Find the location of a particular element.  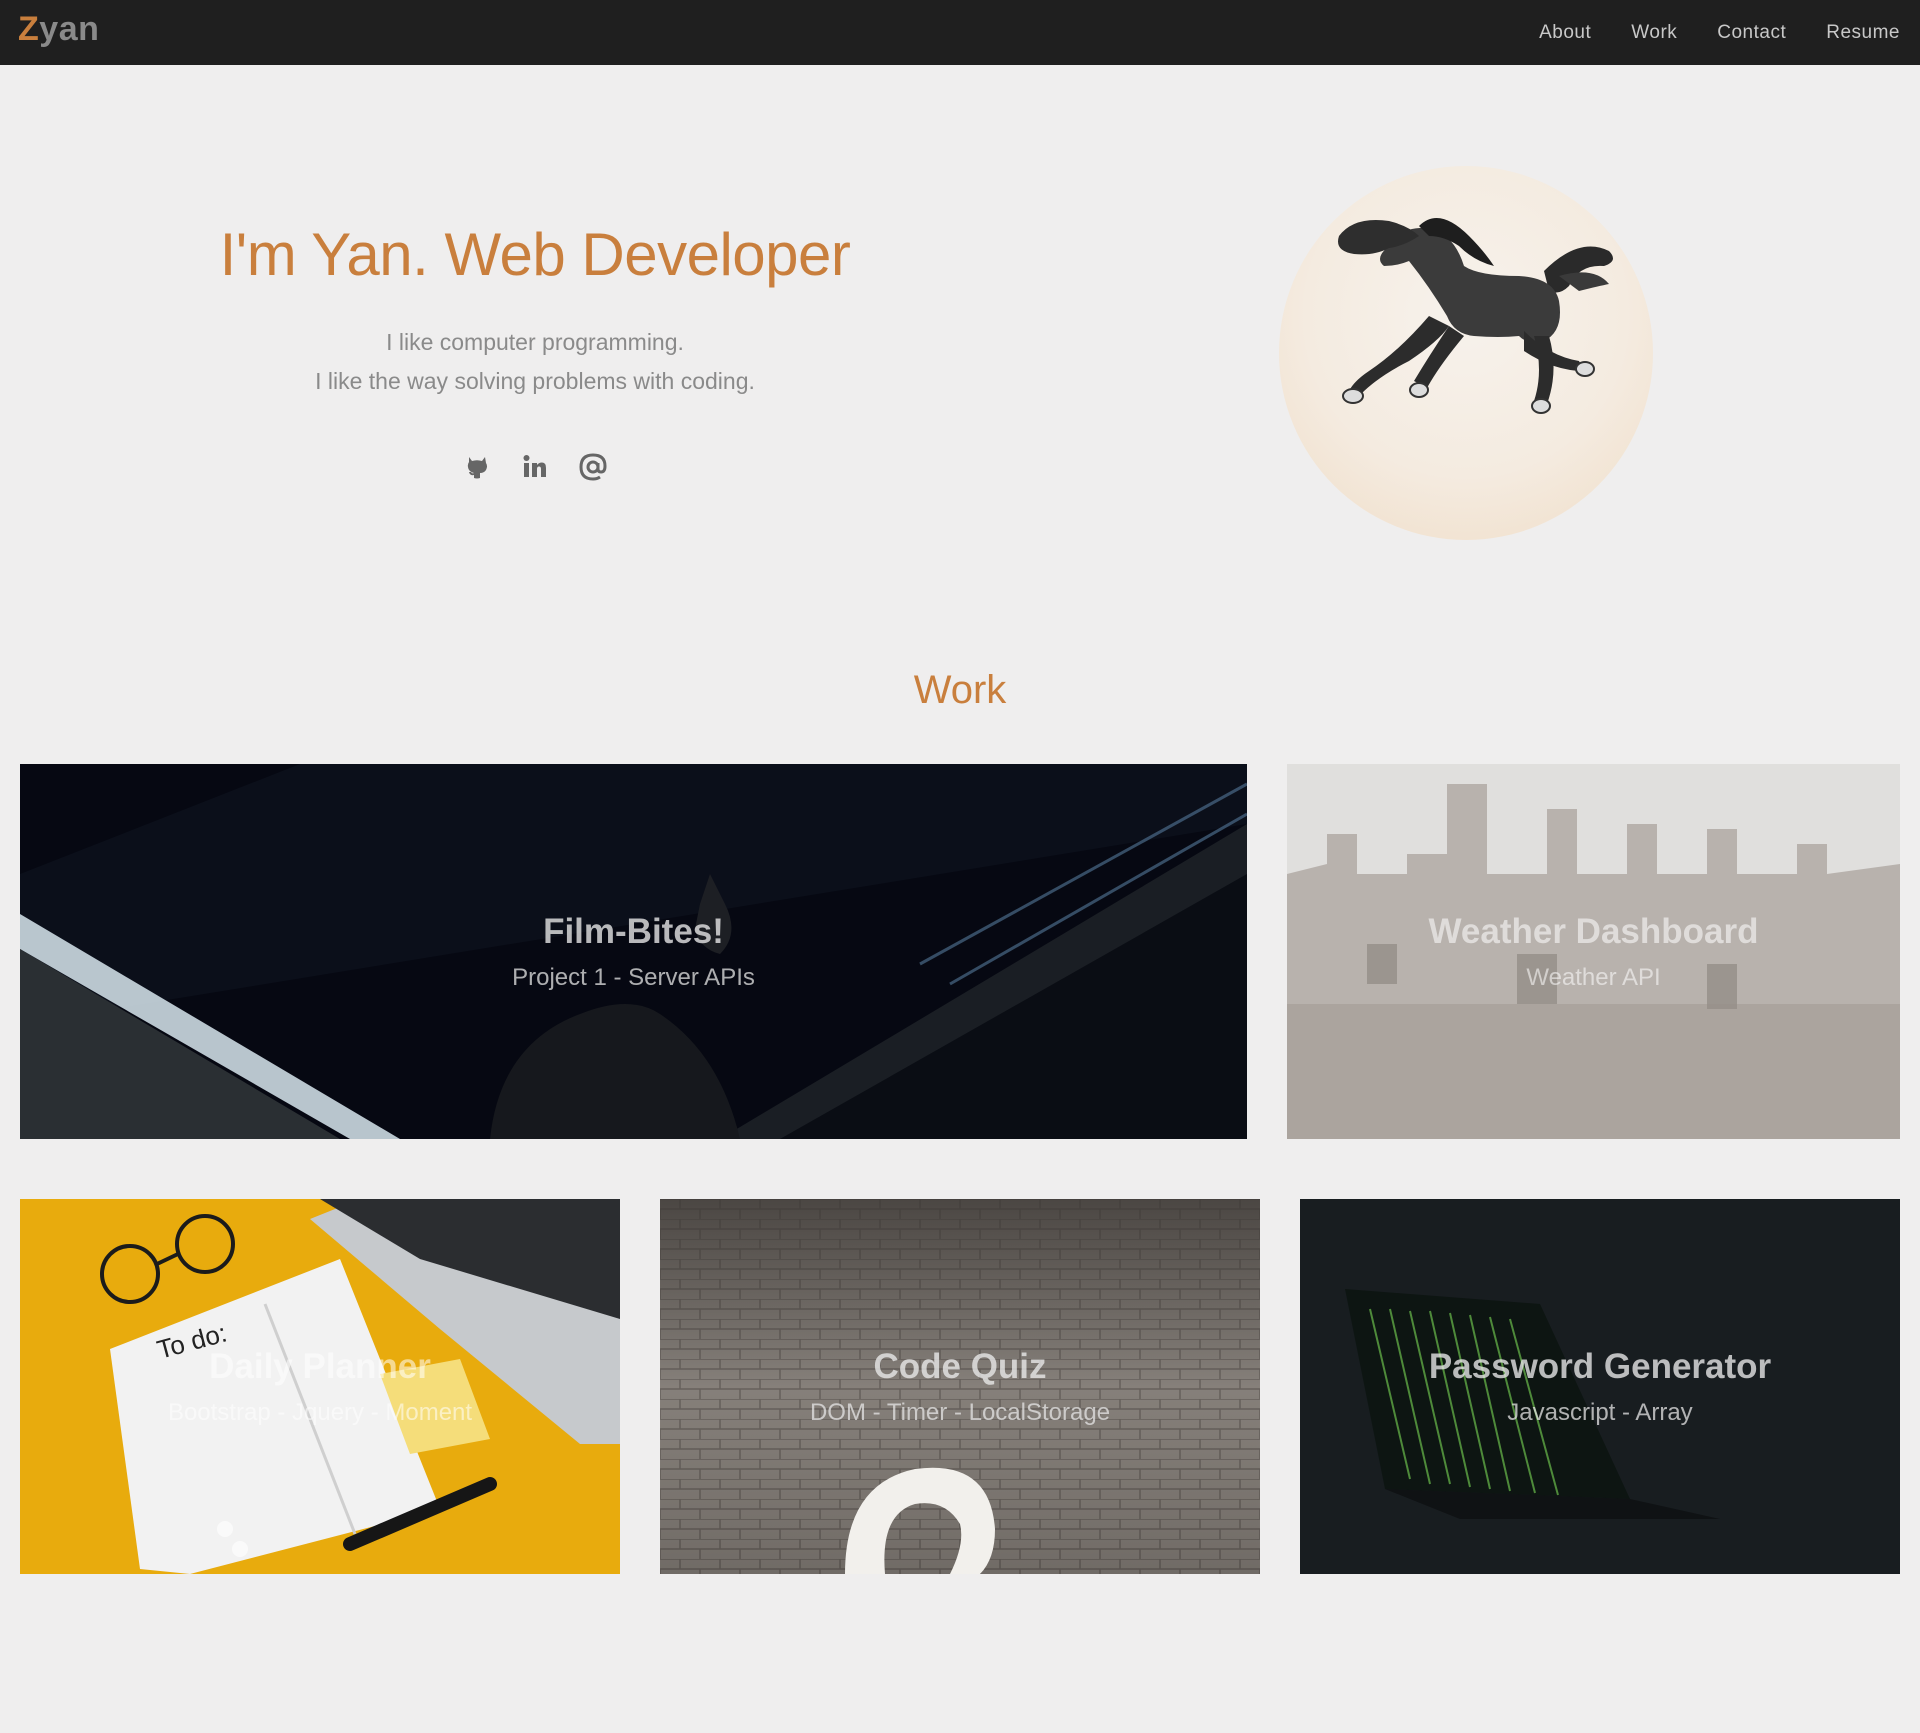

brand-initial: Z is located at coordinates (29, 29).